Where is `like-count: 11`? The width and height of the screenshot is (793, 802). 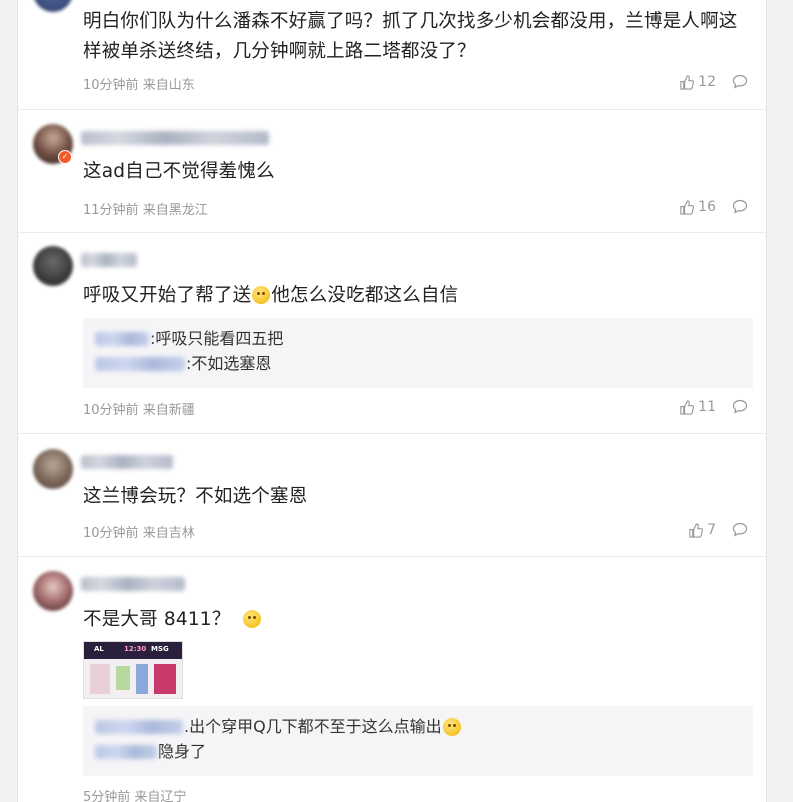 like-count: 11 is located at coordinates (707, 407).